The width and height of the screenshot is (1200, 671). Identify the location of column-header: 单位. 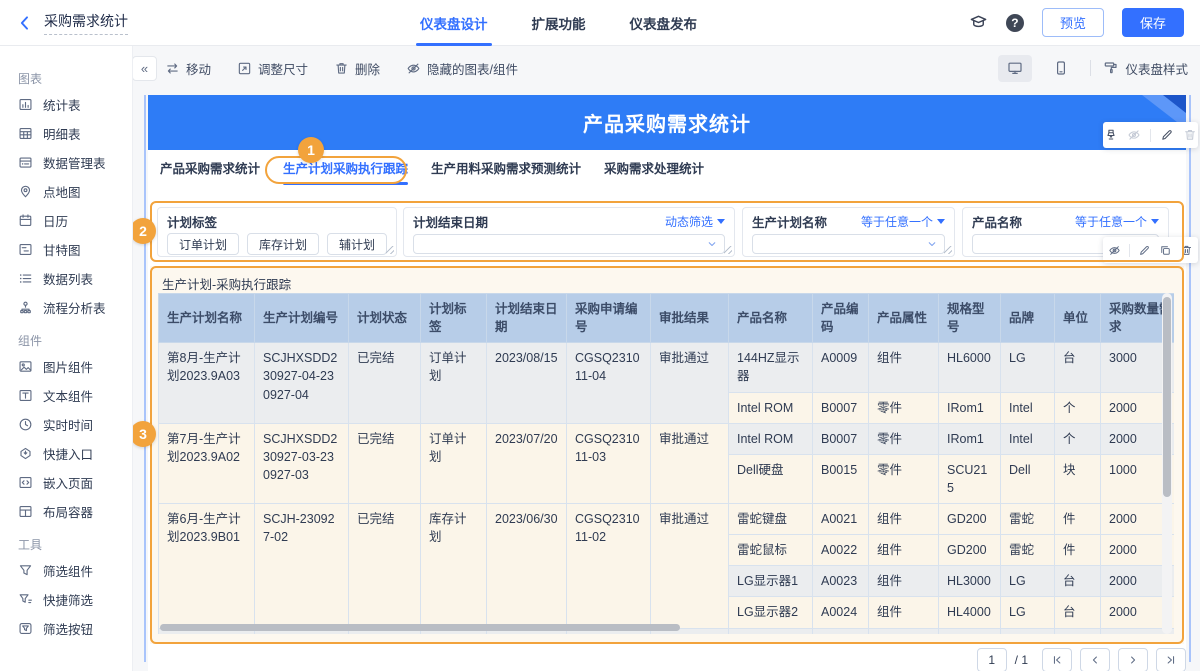
(1077, 318).